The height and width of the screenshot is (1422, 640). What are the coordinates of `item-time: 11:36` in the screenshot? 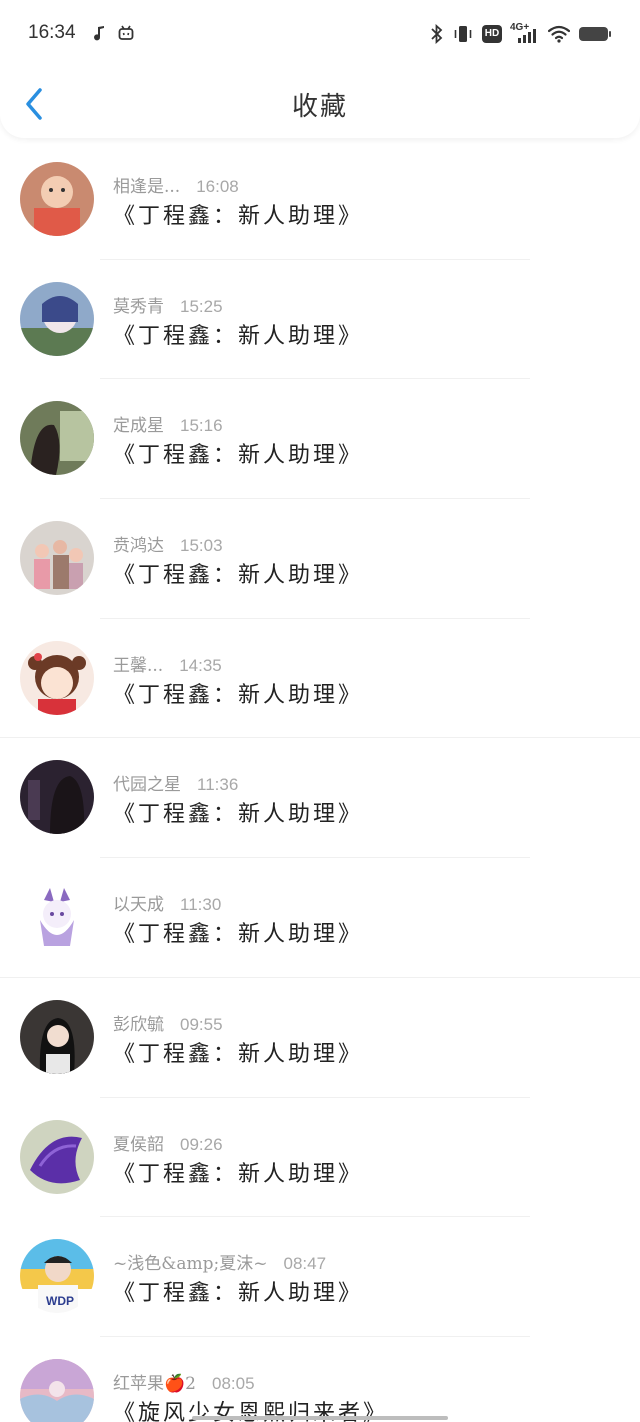 It's located at (218, 785).